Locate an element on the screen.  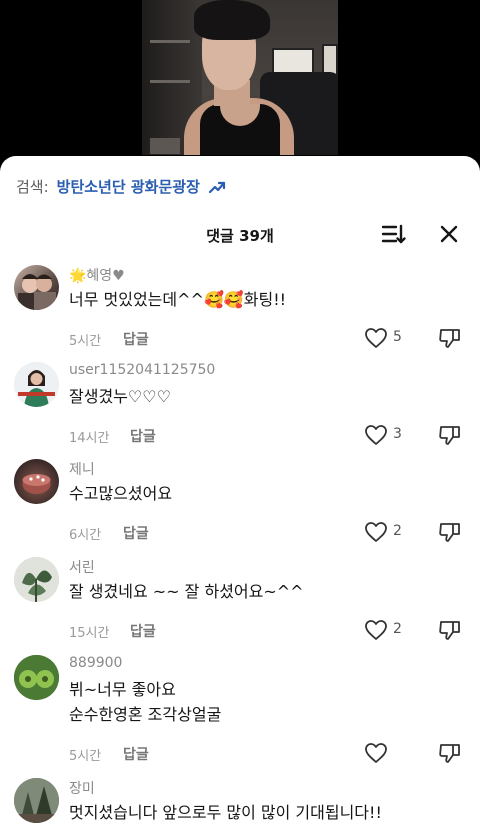
comment-text: 잘 생겼네요 ~~ 잘 하셨어요~^^ is located at coordinates (186, 591).